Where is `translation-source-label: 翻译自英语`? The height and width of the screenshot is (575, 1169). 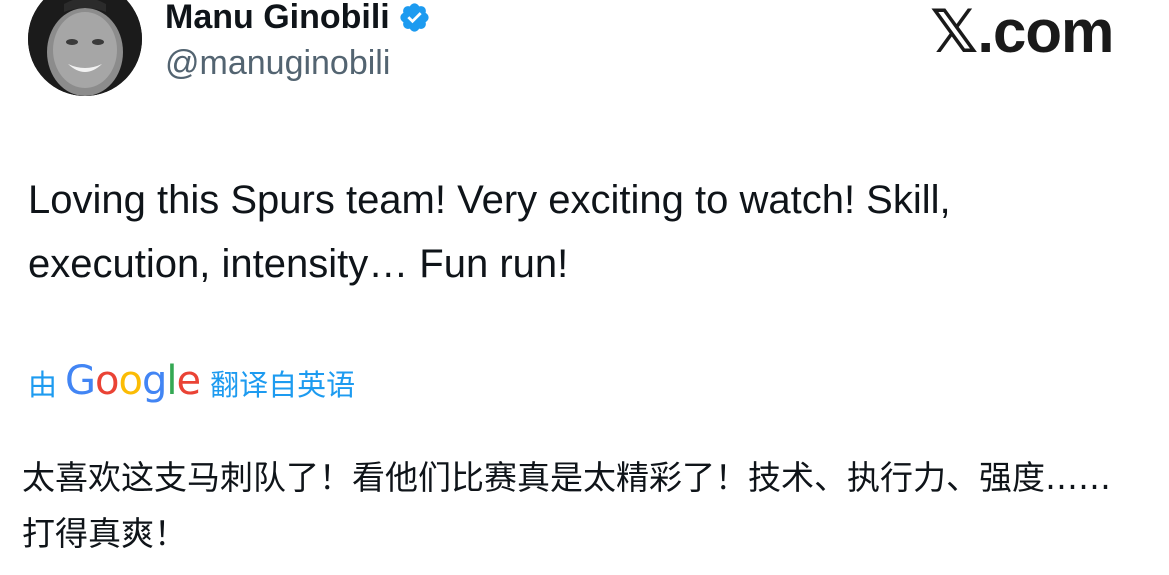 translation-source-label: 翻译自英语 is located at coordinates (283, 385).